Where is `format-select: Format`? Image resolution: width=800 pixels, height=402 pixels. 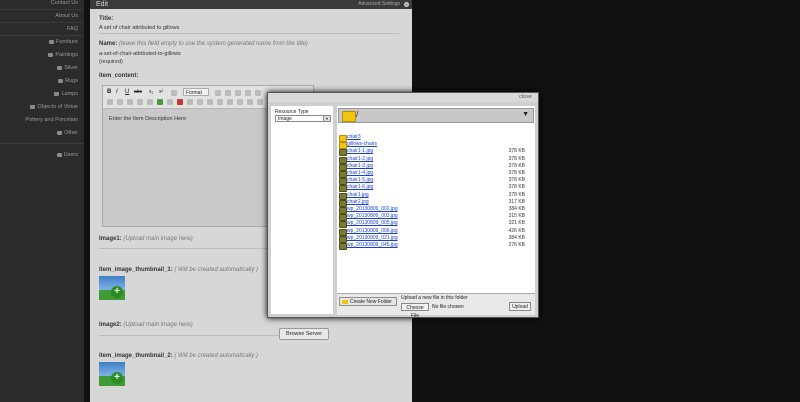 format-select: Format is located at coordinates (196, 92).